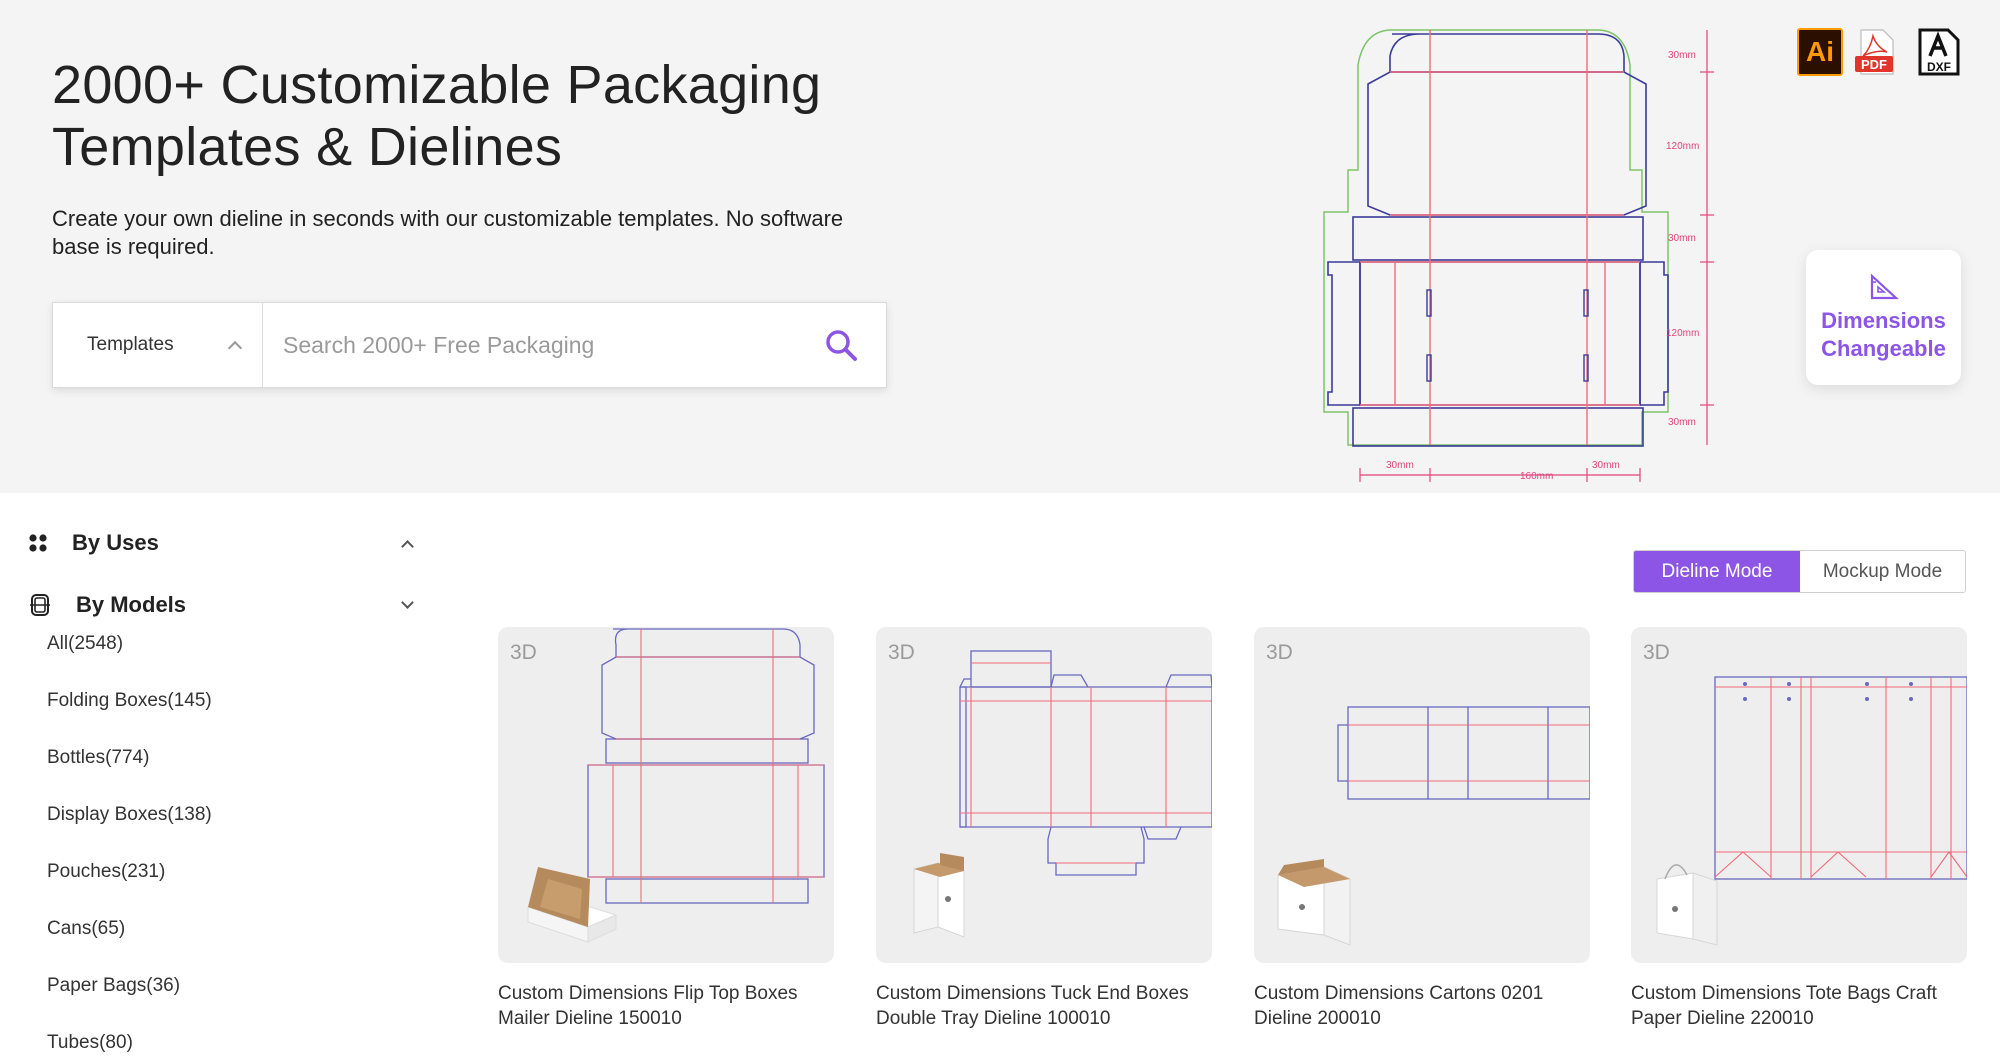 The height and width of the screenshot is (1064, 2000). What do you see at coordinates (85, 644) in the screenshot?
I see `sidebar-item-all: All(2548)` at bounding box center [85, 644].